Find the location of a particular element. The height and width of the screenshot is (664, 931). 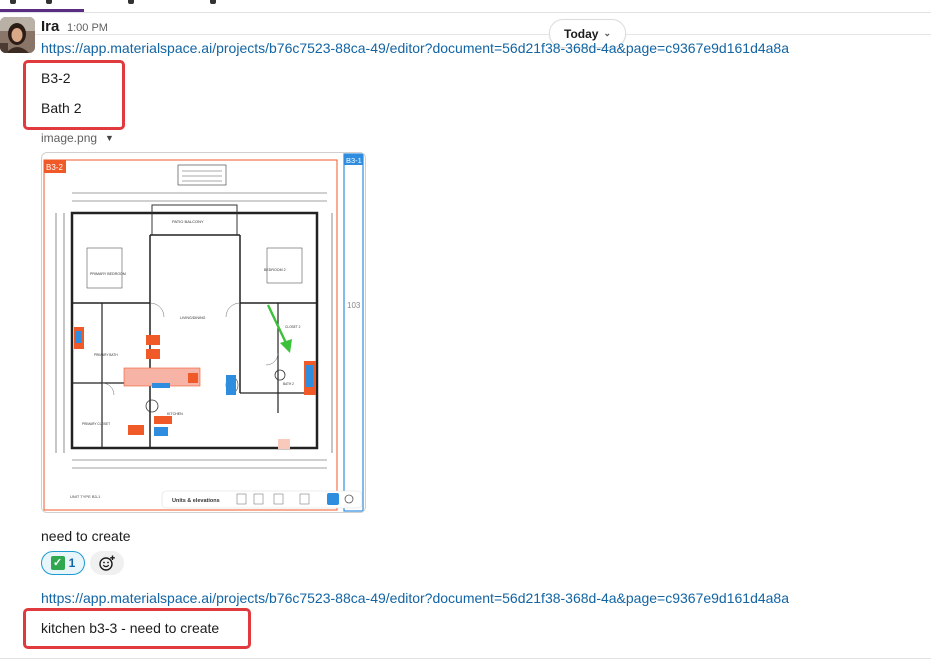

bedroom2-label: BEDROOM 2 is located at coordinates (275, 270).